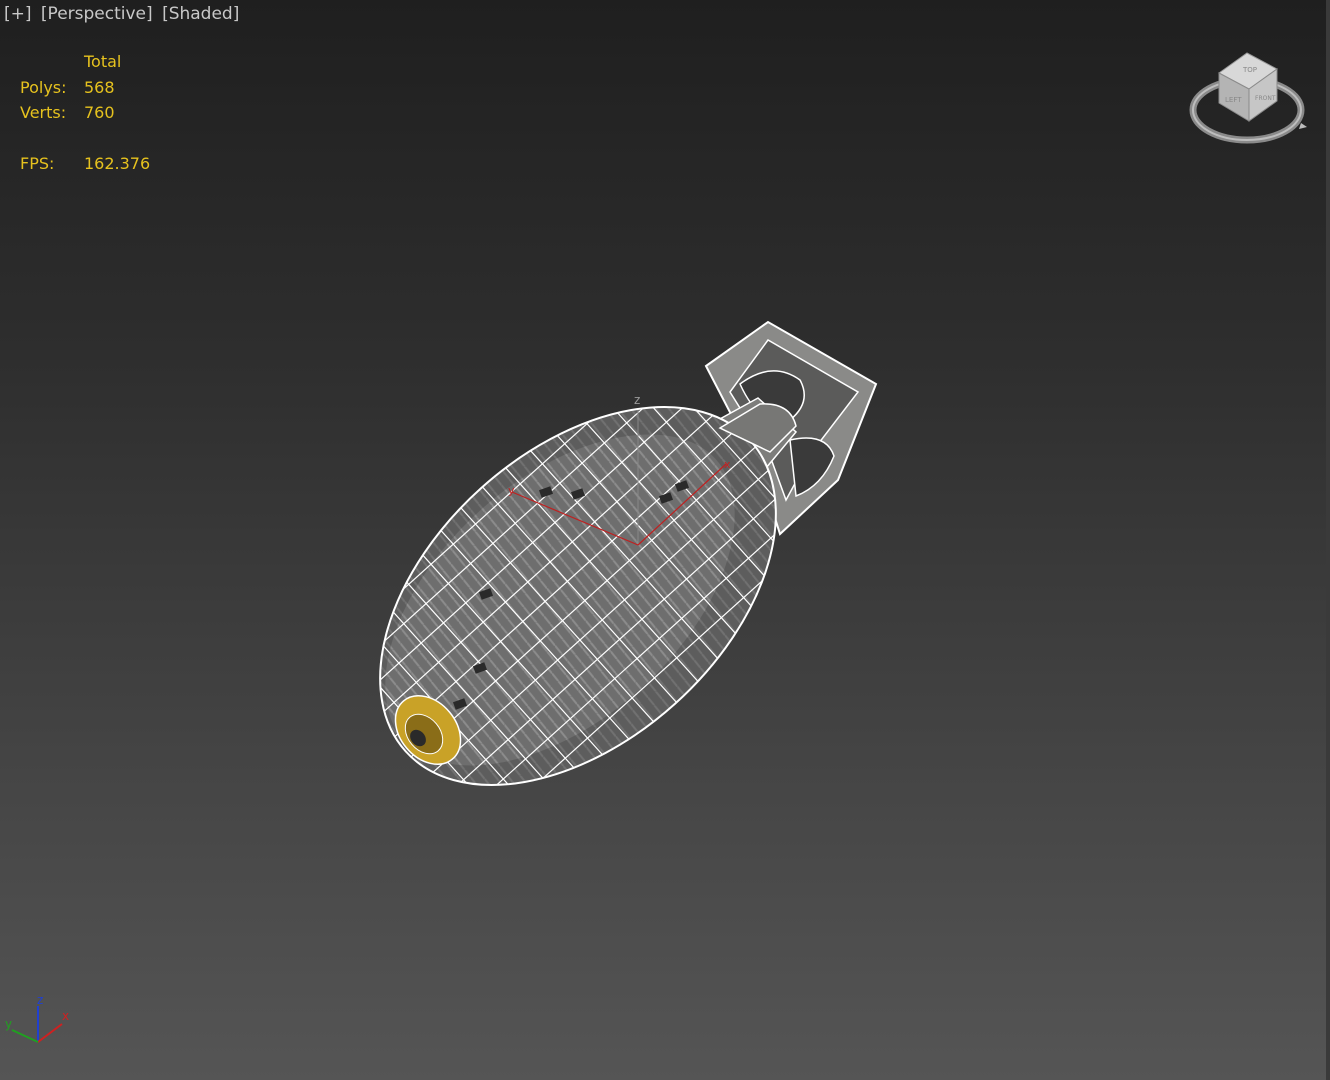 The image size is (1330, 1080). Describe the element at coordinates (40, 1000) in the screenshot. I see `world-z-label: z` at that location.